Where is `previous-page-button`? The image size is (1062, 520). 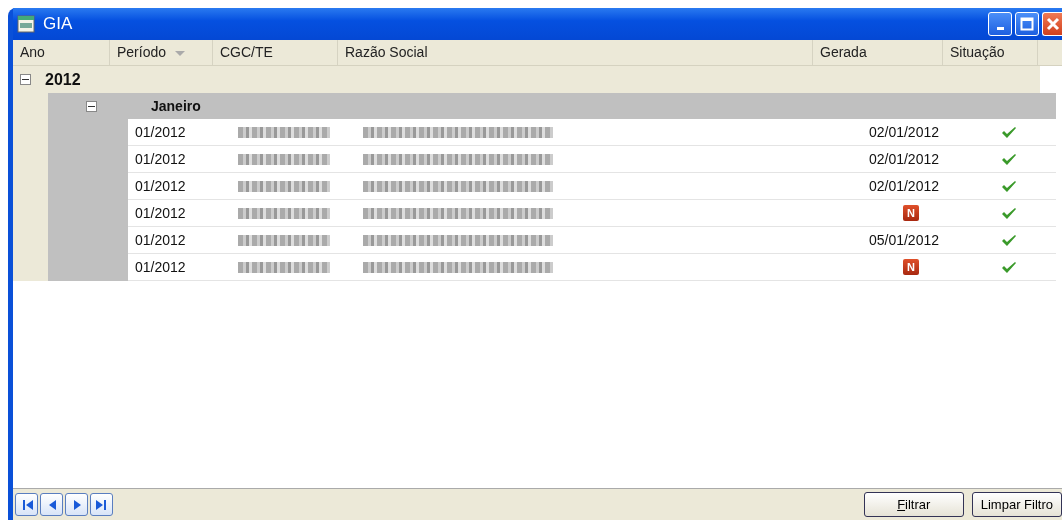 previous-page-button is located at coordinates (51, 504).